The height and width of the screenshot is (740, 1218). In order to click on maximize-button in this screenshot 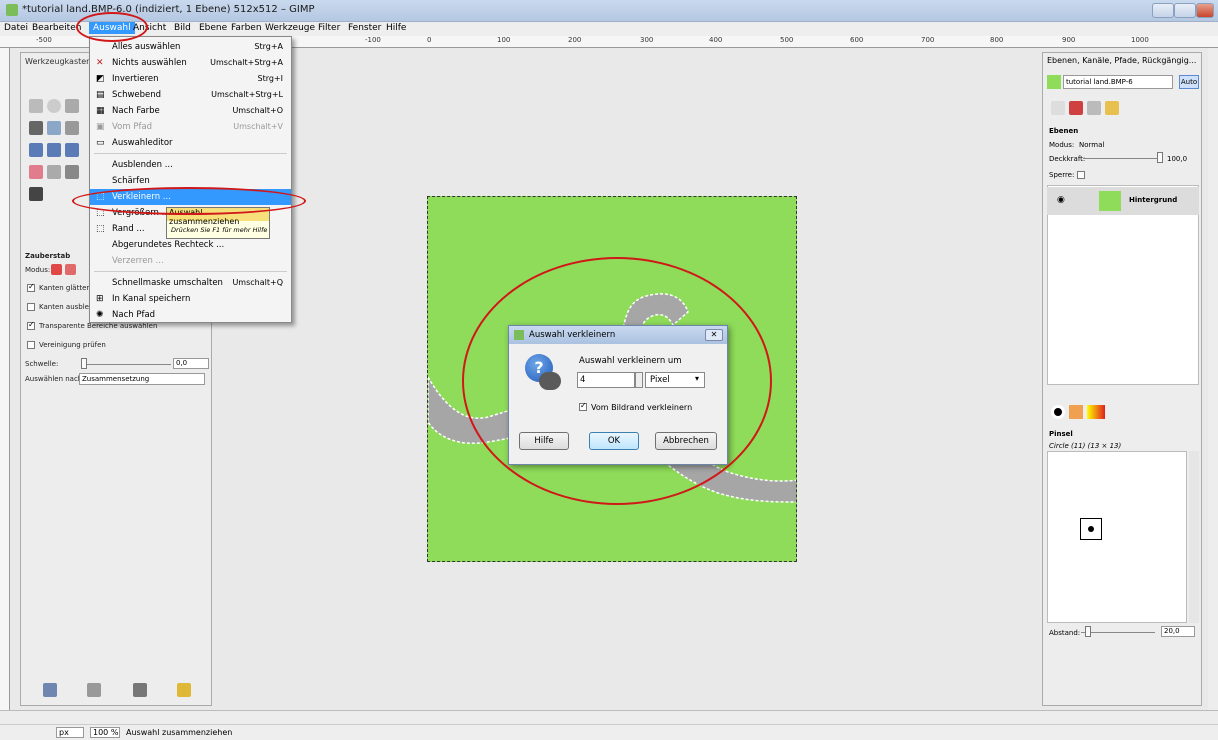, I will do `click(1185, 10)`.